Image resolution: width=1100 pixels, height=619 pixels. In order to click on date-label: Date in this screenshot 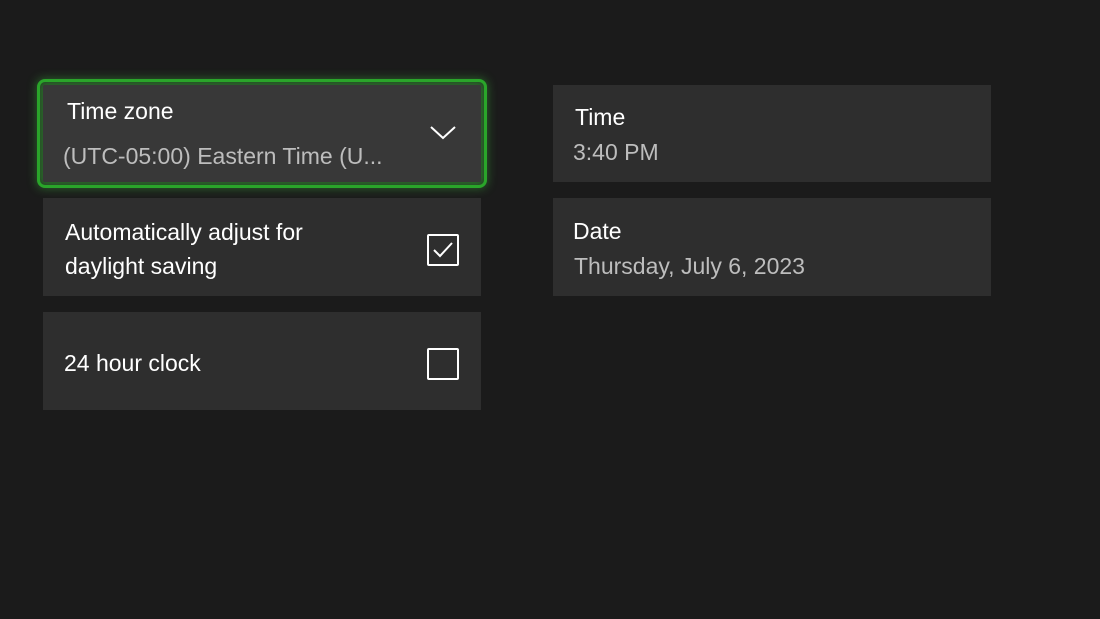, I will do `click(597, 231)`.